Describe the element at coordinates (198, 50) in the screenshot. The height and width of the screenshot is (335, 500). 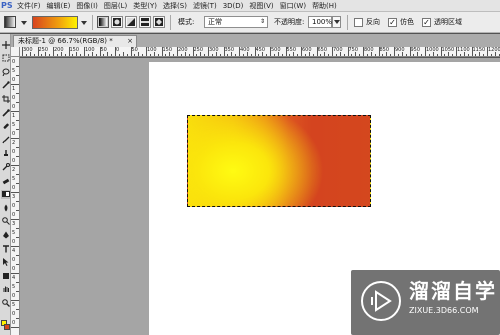
I see `ruler-label: 250` at that location.